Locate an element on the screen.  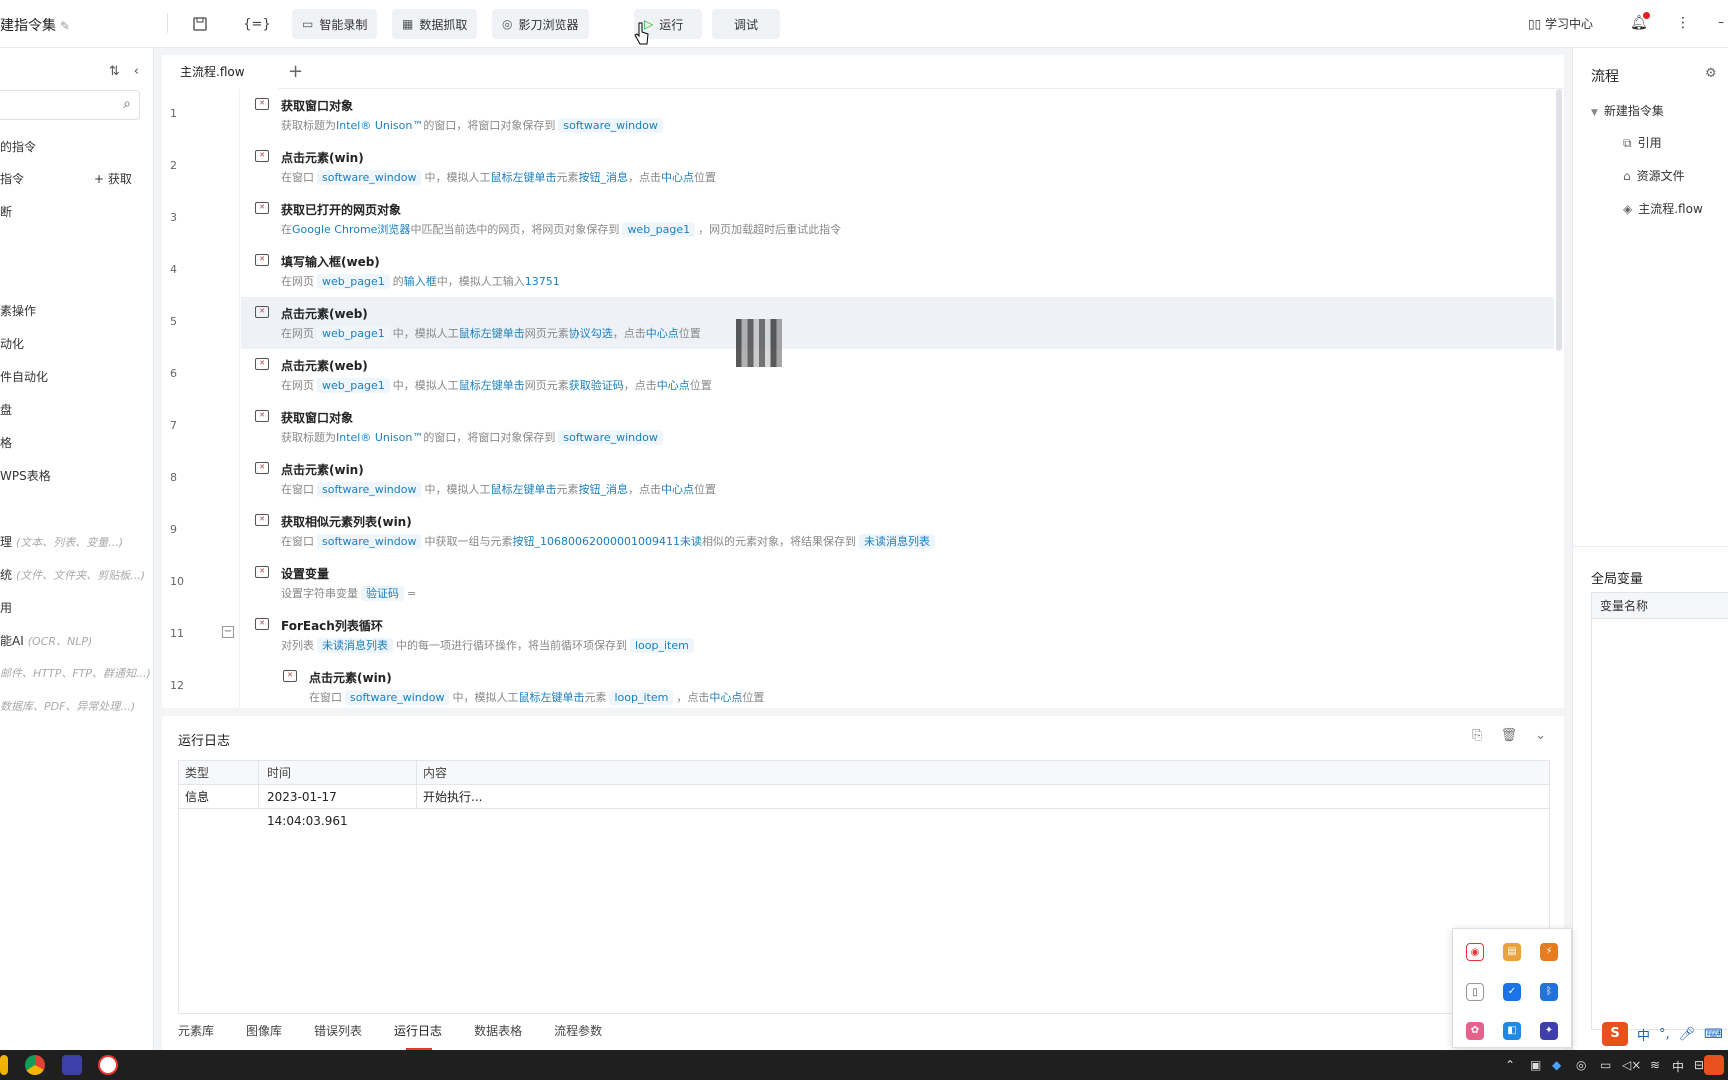
app-tray-icon: ⚡ is located at coordinates (1549, 952).